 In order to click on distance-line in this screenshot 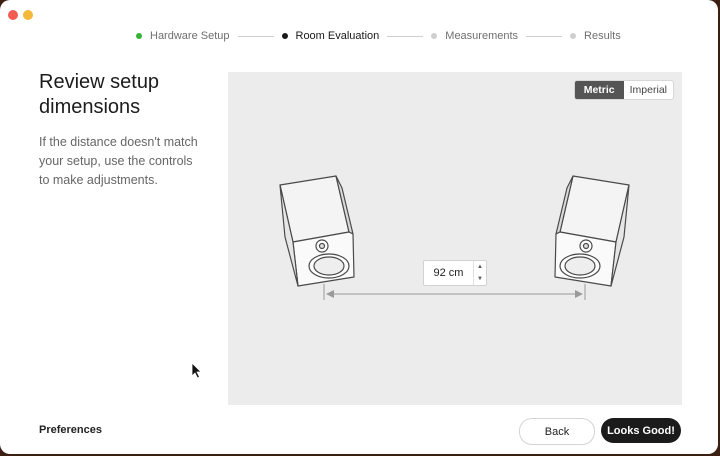, I will do `click(454, 292)`.